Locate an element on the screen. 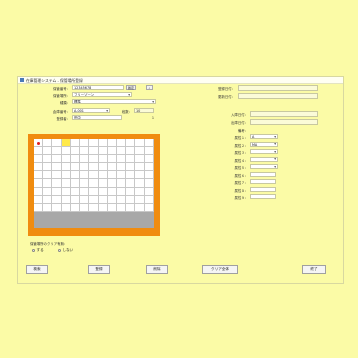 The image size is (358, 358). radio-option-yes: する is located at coordinates (38, 250).